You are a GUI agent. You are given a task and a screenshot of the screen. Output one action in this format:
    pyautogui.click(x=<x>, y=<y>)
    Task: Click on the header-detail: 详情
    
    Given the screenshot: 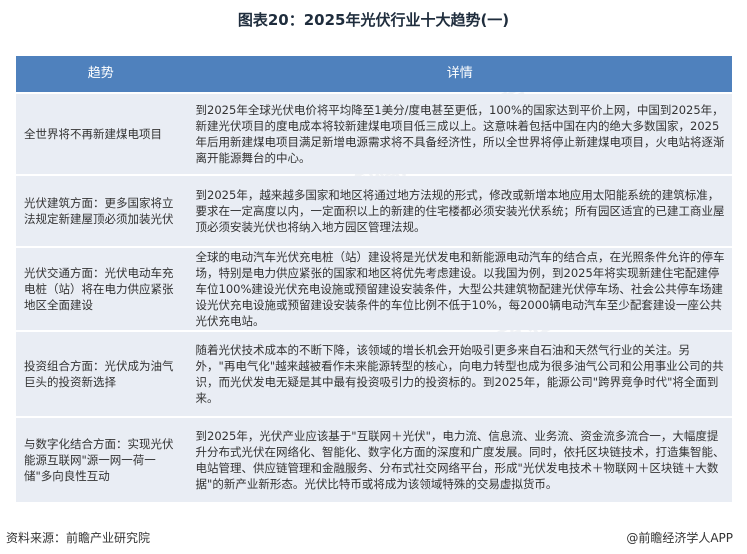 What is the action you would take?
    pyautogui.click(x=459, y=73)
    